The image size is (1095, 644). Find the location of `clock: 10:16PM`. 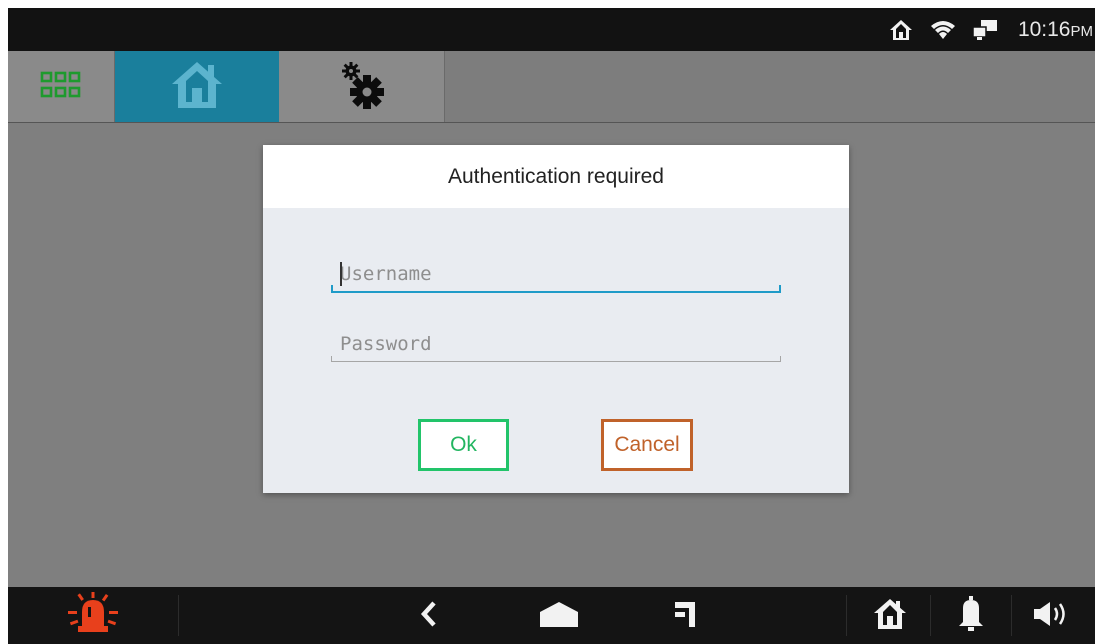

clock: 10:16PM is located at coordinates (1055, 29).